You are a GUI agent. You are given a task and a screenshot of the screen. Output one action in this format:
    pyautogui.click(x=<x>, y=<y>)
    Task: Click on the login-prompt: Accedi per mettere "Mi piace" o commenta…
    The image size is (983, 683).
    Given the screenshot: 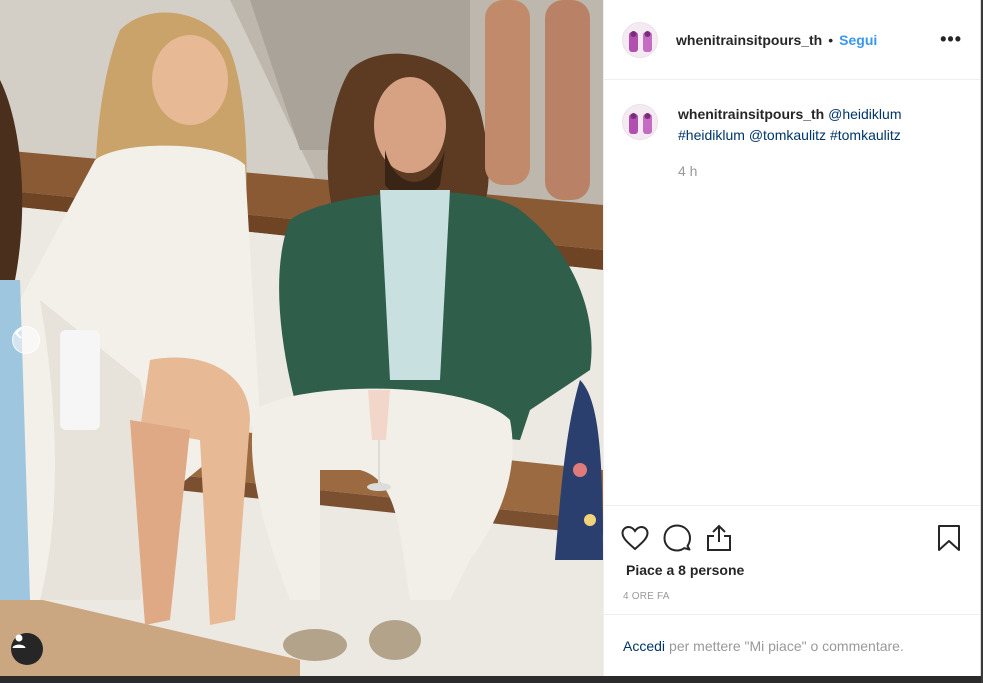 What is the action you would take?
    pyautogui.click(x=792, y=645)
    